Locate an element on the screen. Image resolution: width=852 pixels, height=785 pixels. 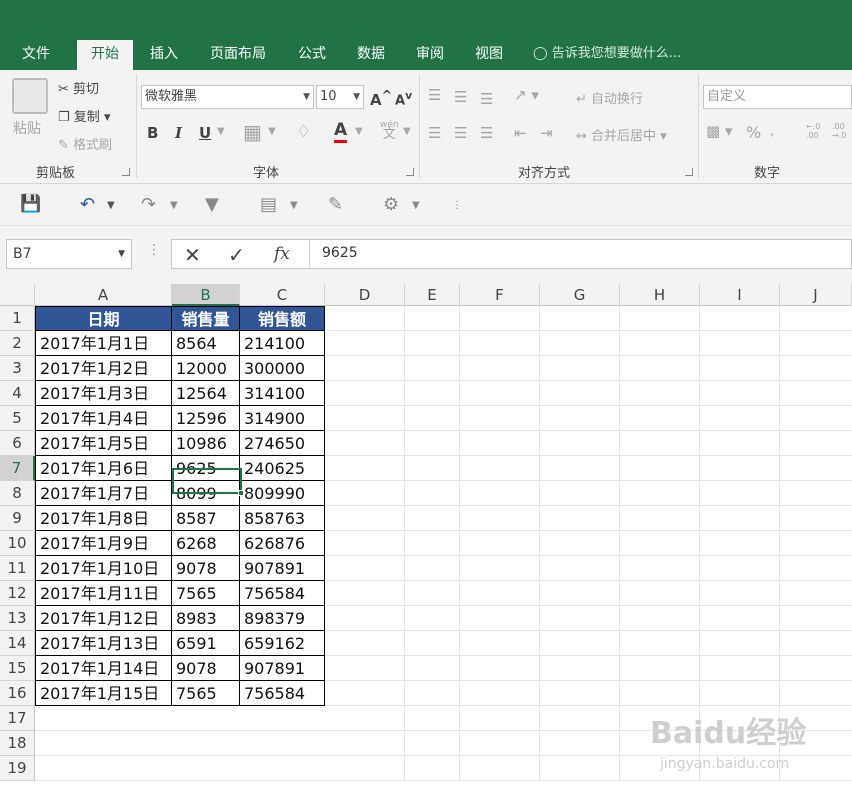
row-header-4: 4 is located at coordinates (17, 393).